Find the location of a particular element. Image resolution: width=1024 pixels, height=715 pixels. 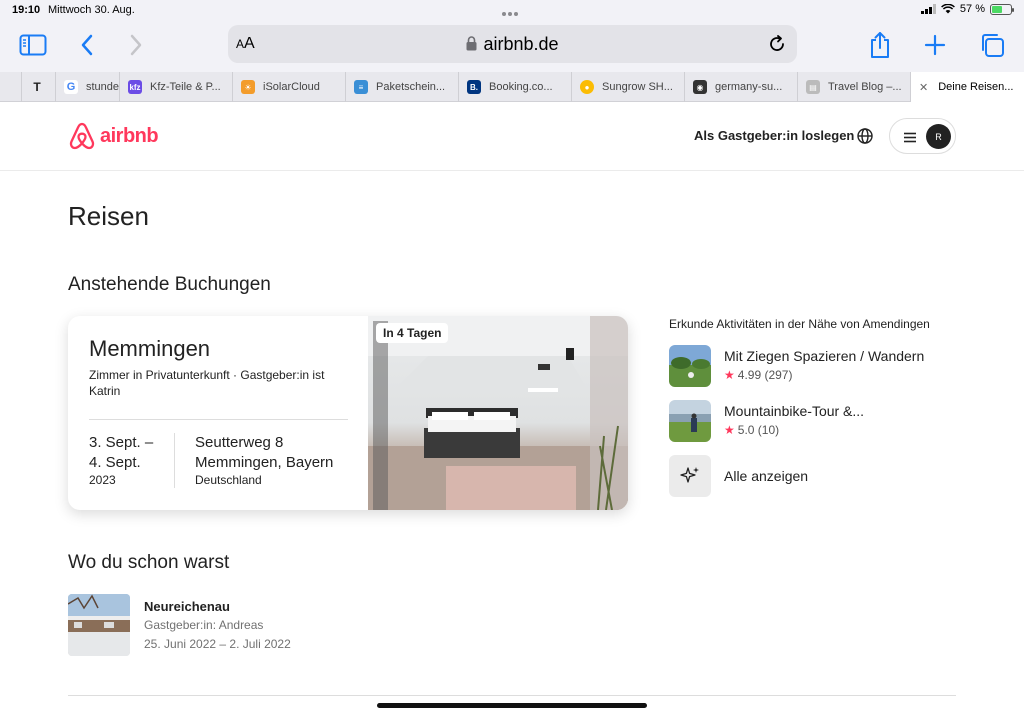

airbnb-logo: airbnb is located at coordinates (113, 136).